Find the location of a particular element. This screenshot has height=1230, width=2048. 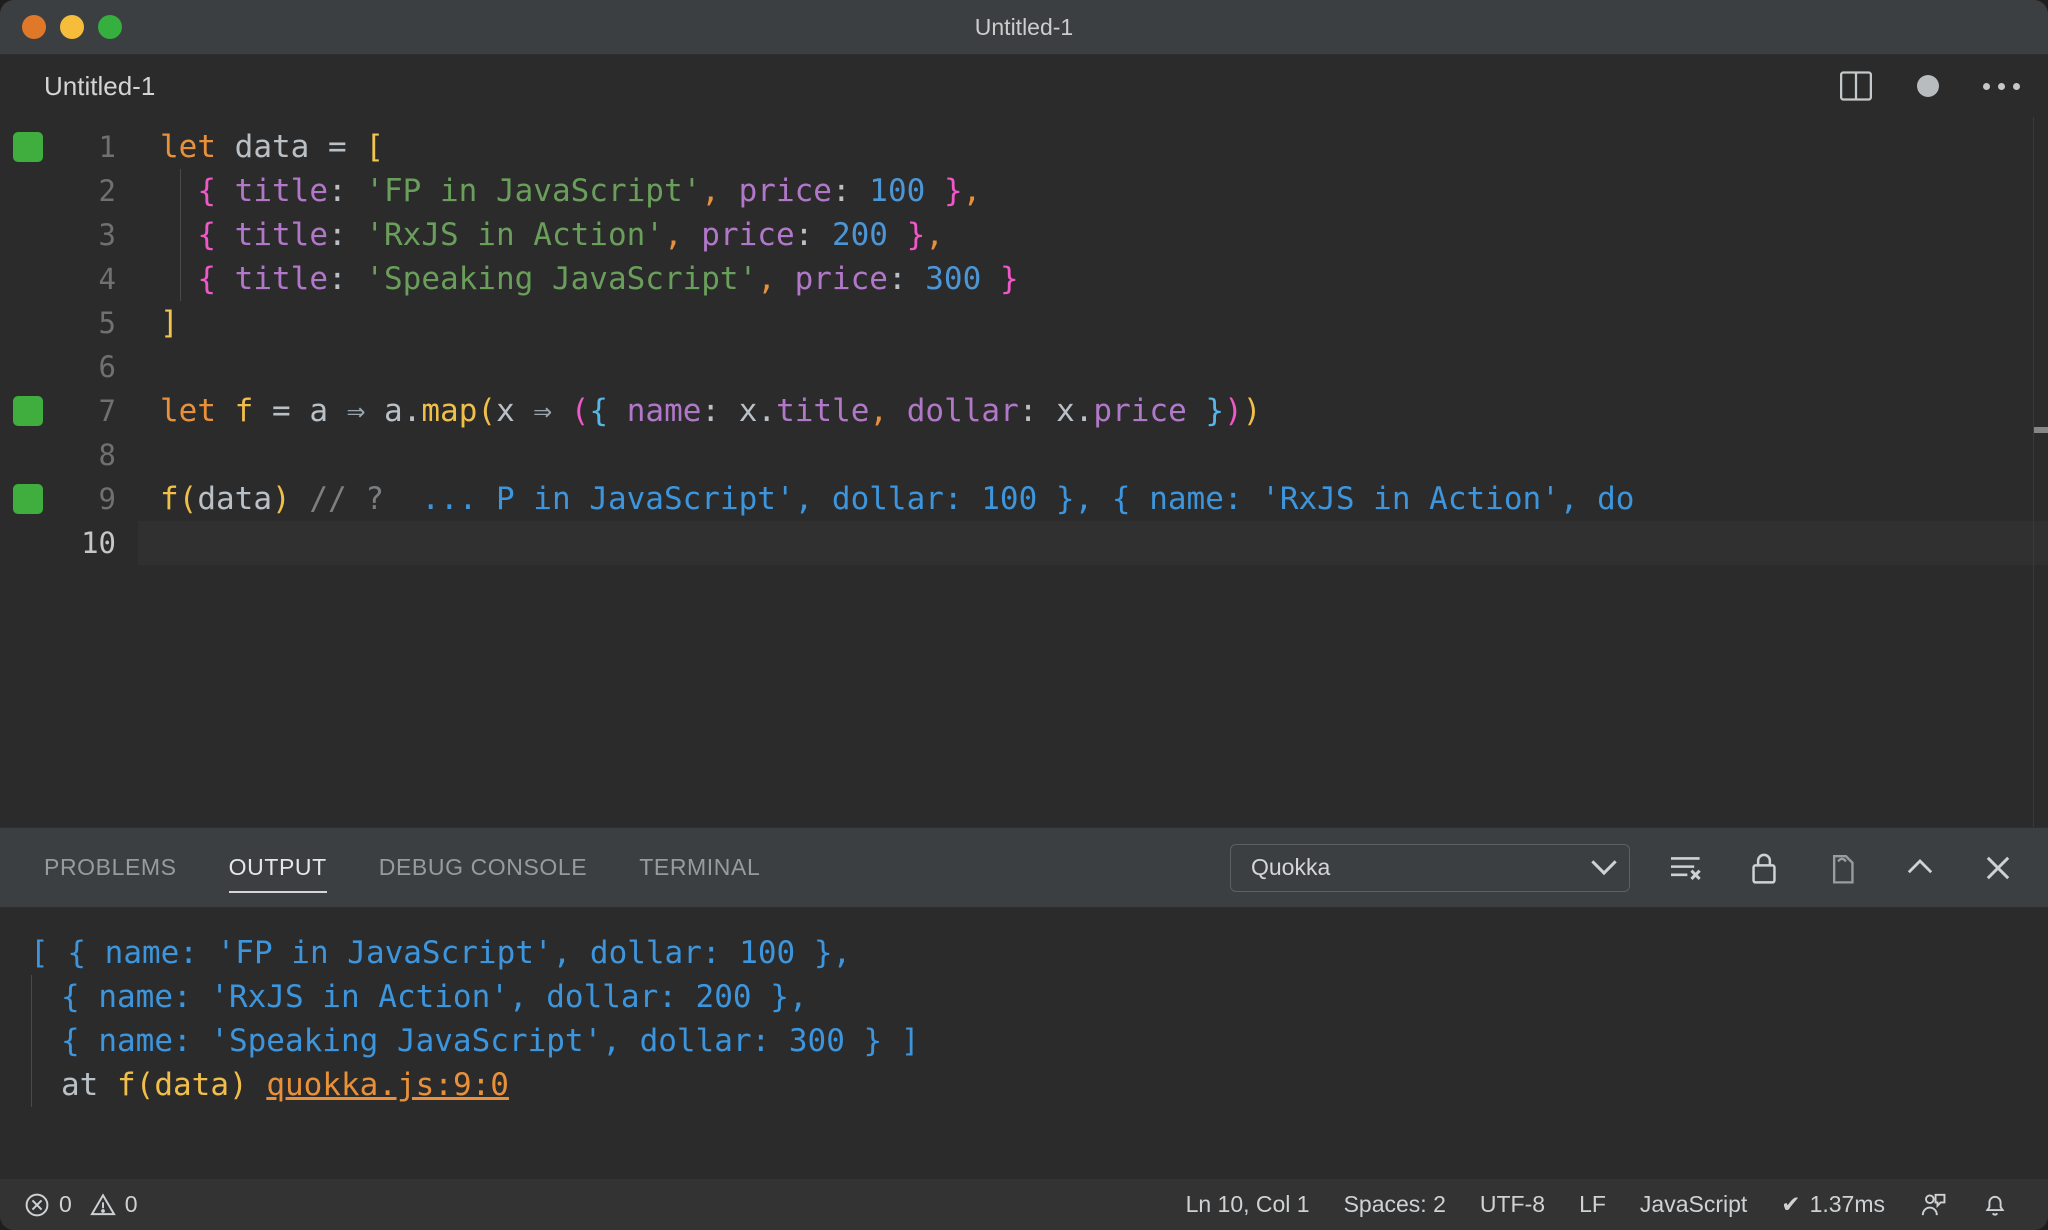

output-text: { name: 'RxJS in Action', dollar: 200 }, is located at coordinates (434, 997).